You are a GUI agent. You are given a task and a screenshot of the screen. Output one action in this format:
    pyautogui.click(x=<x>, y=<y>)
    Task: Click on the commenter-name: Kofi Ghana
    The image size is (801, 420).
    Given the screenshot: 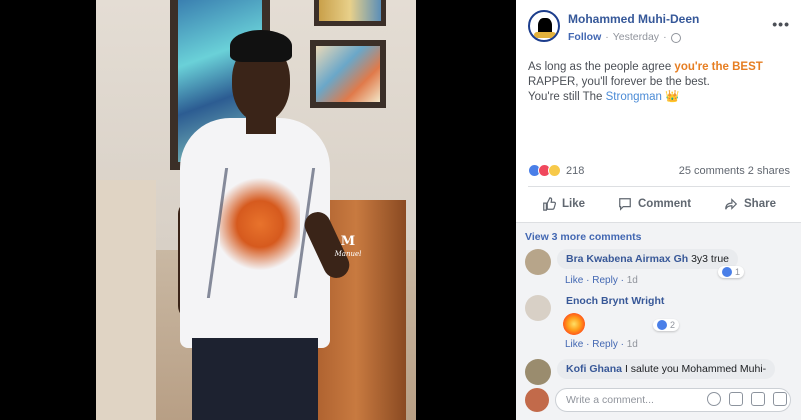 What is the action you would take?
    pyautogui.click(x=594, y=369)
    